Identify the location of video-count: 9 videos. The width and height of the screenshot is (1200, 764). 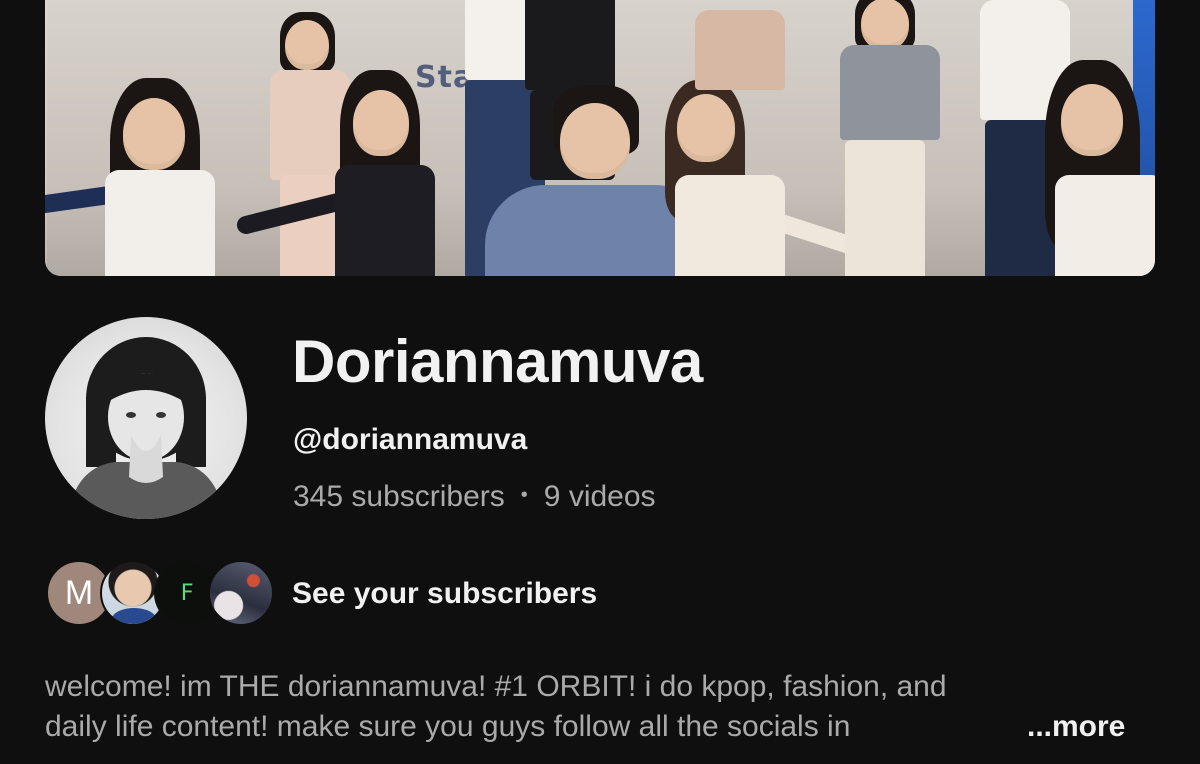
(599, 496).